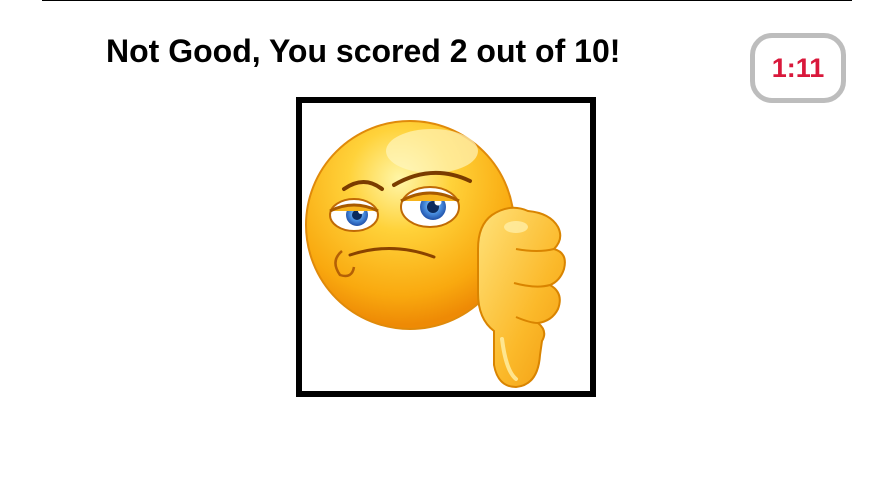 The width and height of the screenshot is (886, 478). Describe the element at coordinates (447, 0) in the screenshot. I see `top-divider` at that location.